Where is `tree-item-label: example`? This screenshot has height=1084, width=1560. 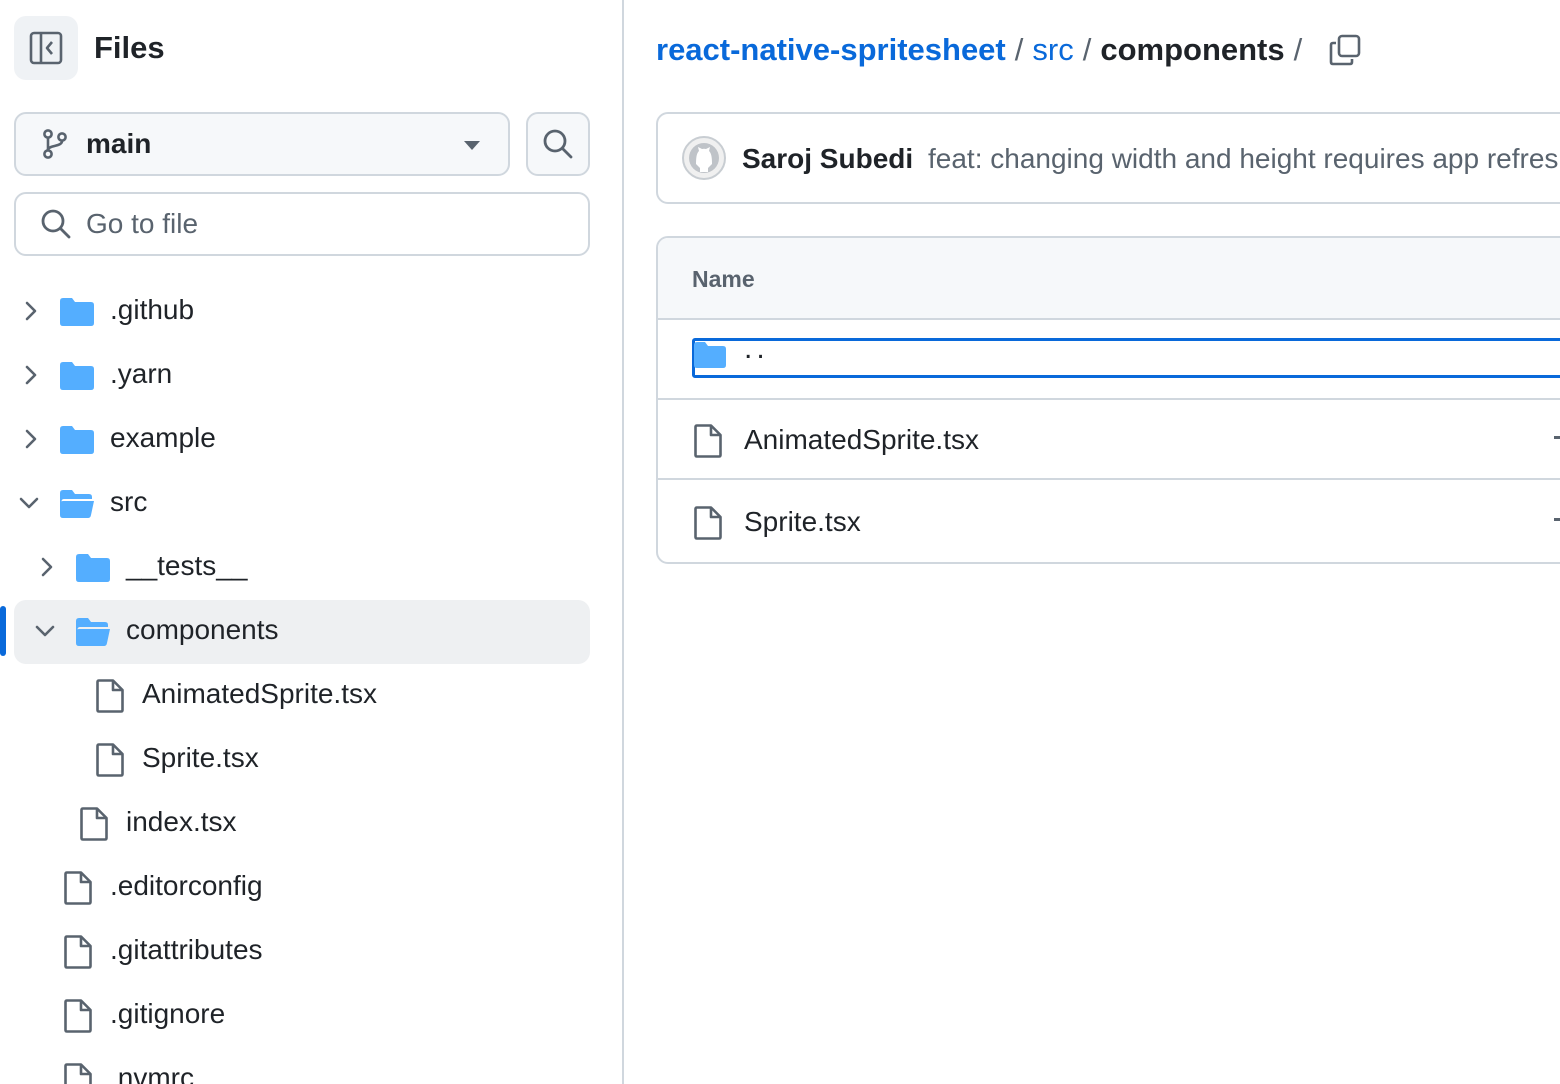 tree-item-label: example is located at coordinates (163, 437).